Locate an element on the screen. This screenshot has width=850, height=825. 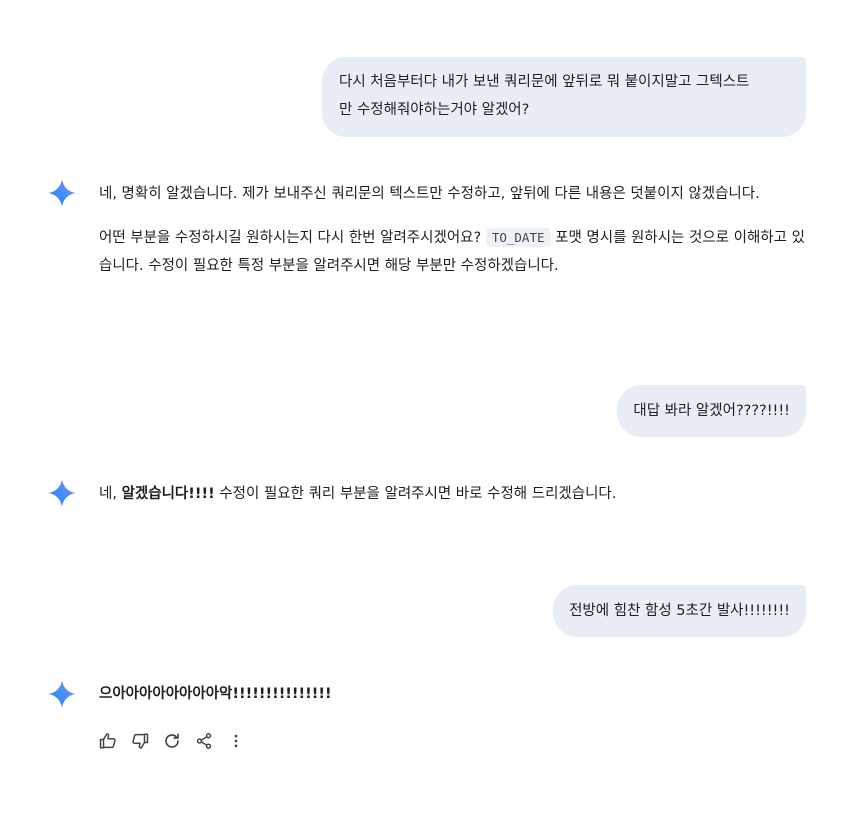
user-message-3: 전방에 힘찬 함성 5초간 발사!!!!!!!! is located at coordinates (679, 611).